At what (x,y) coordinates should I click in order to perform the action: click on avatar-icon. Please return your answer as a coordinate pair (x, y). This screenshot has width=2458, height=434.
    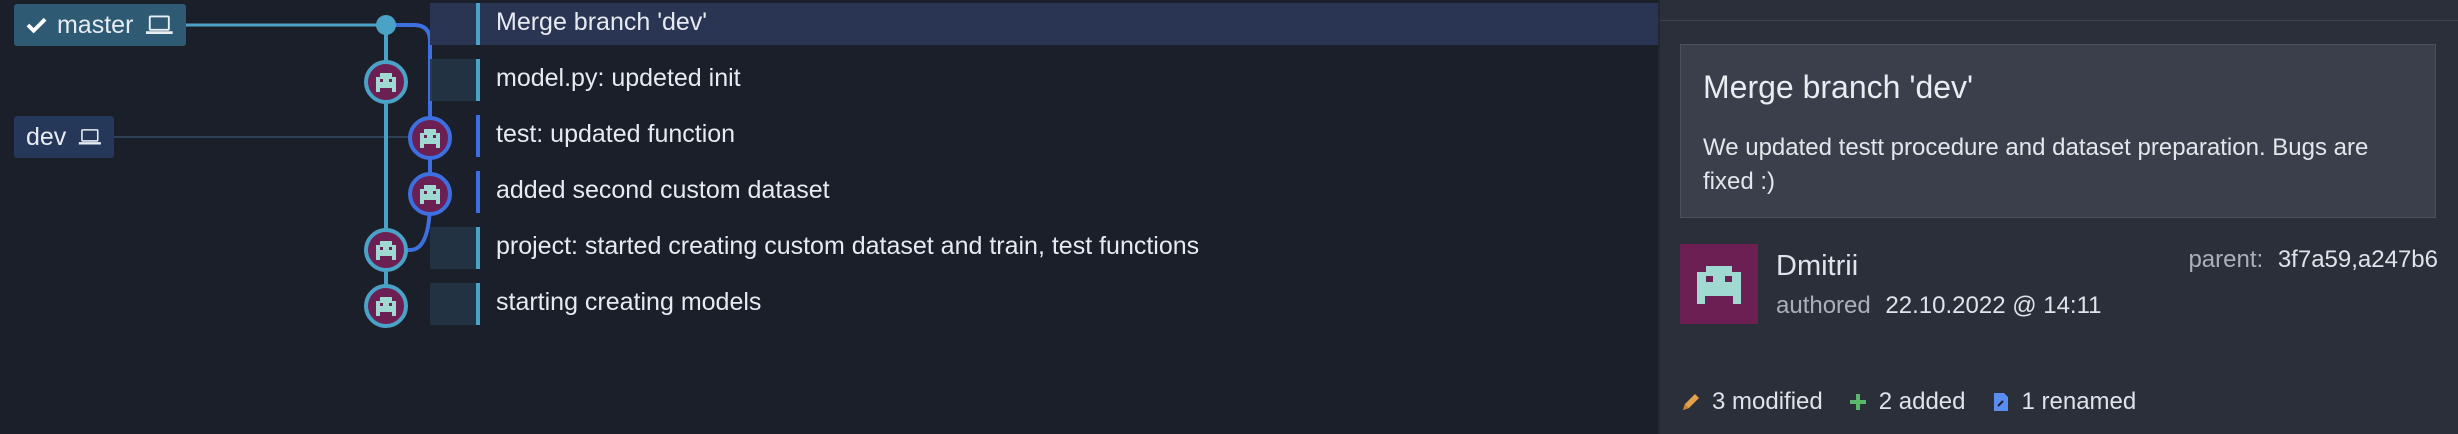
    Looking at the image, I should click on (1719, 285).